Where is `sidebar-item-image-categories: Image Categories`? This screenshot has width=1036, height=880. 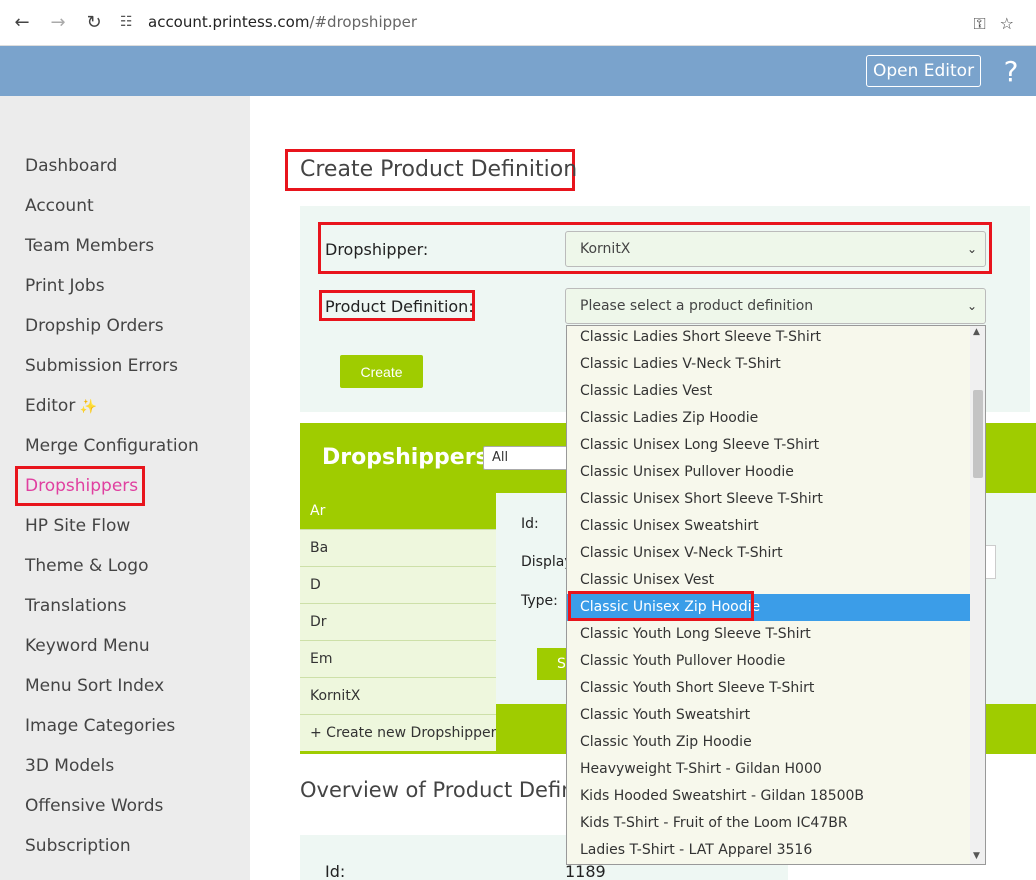 sidebar-item-image-categories: Image Categories is located at coordinates (100, 726).